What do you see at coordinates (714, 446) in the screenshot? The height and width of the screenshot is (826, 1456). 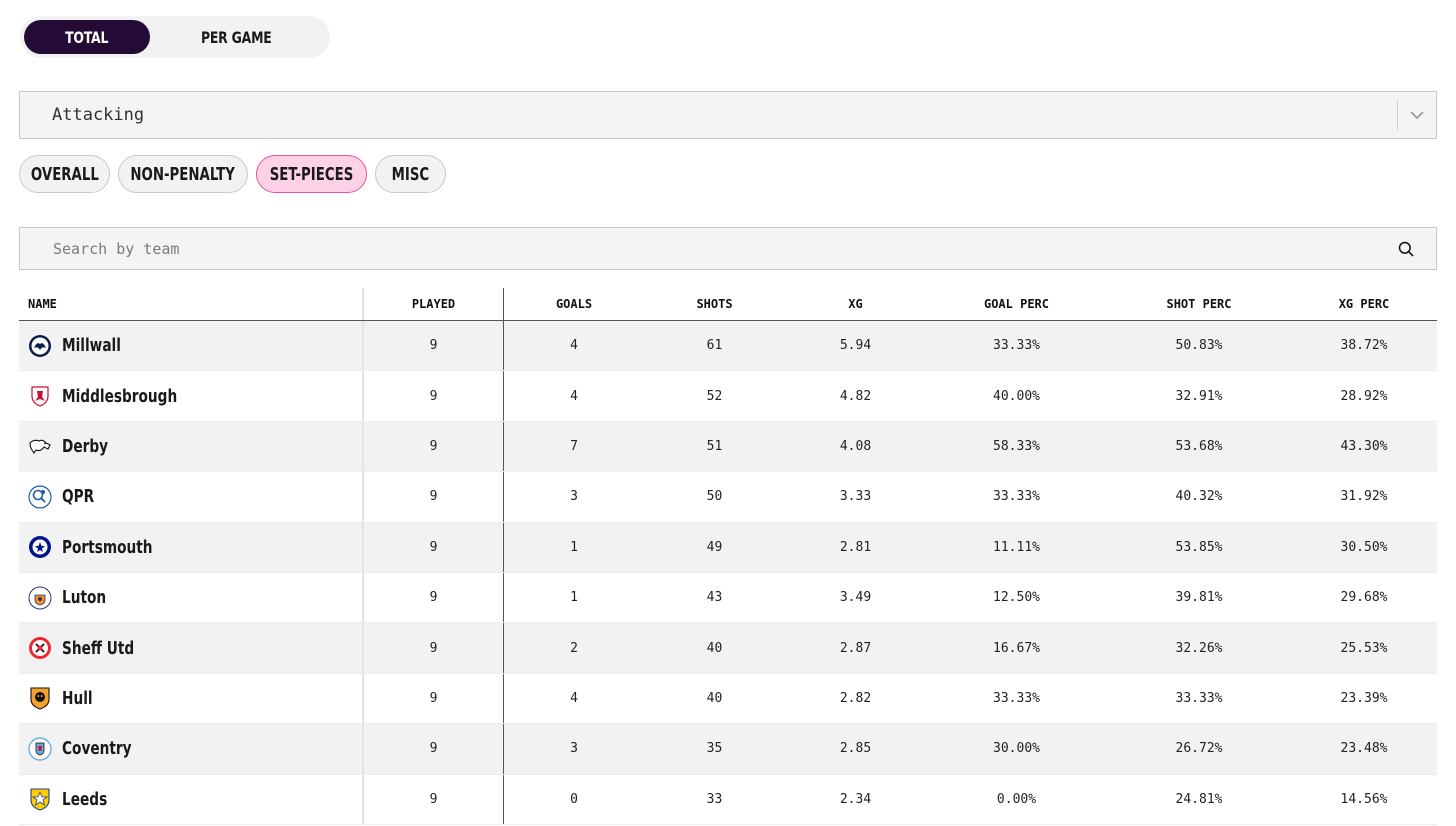 I see `cell-shots: 51` at bounding box center [714, 446].